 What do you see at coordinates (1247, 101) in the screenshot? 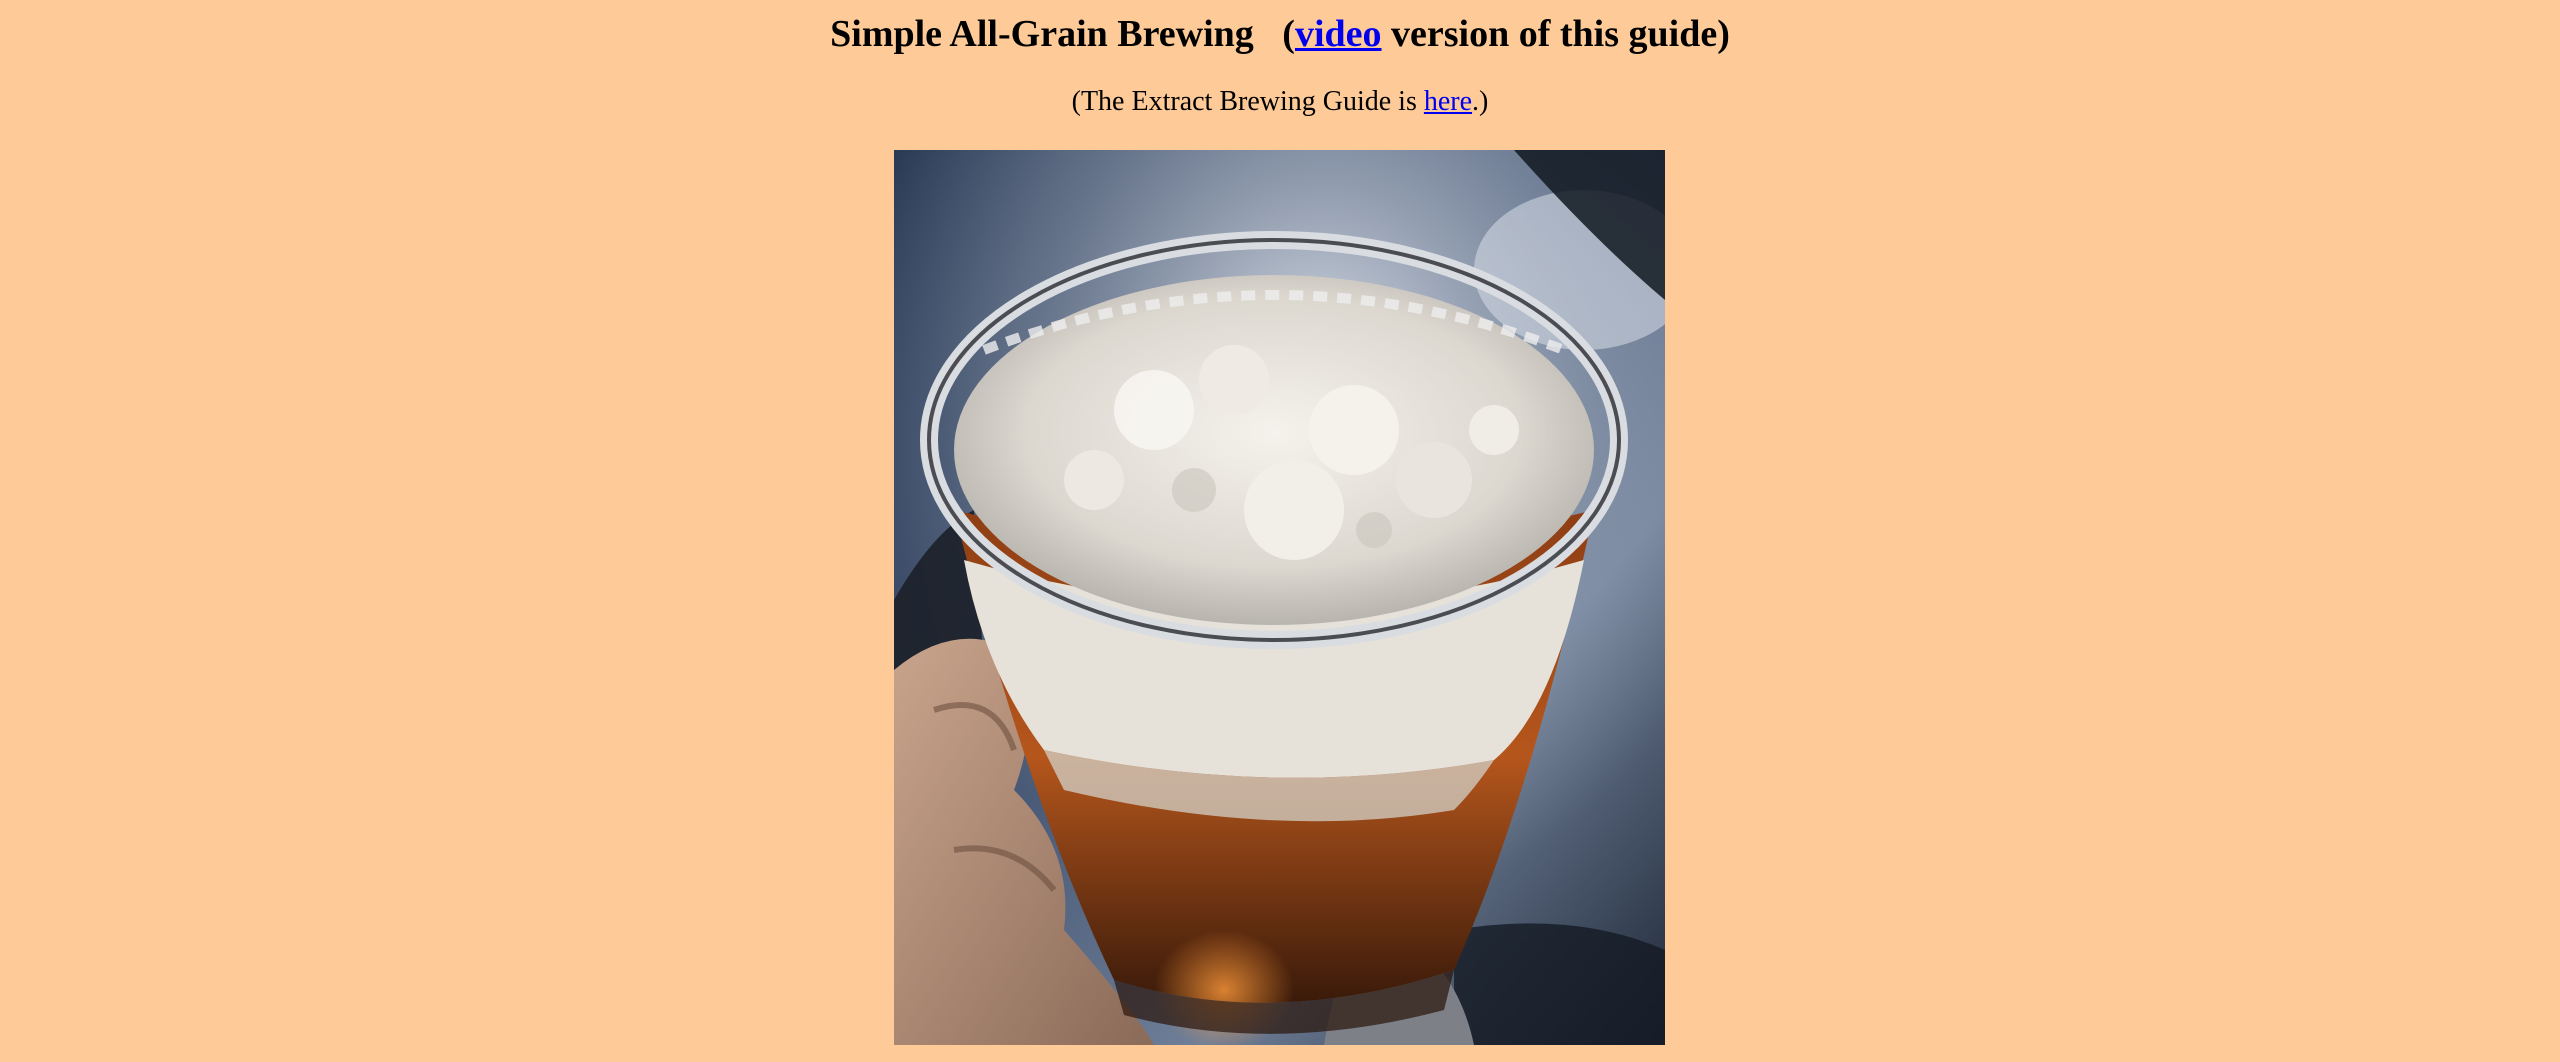
I see `subtitle-prefix: (The Extract Brewing Guide is` at bounding box center [1247, 101].